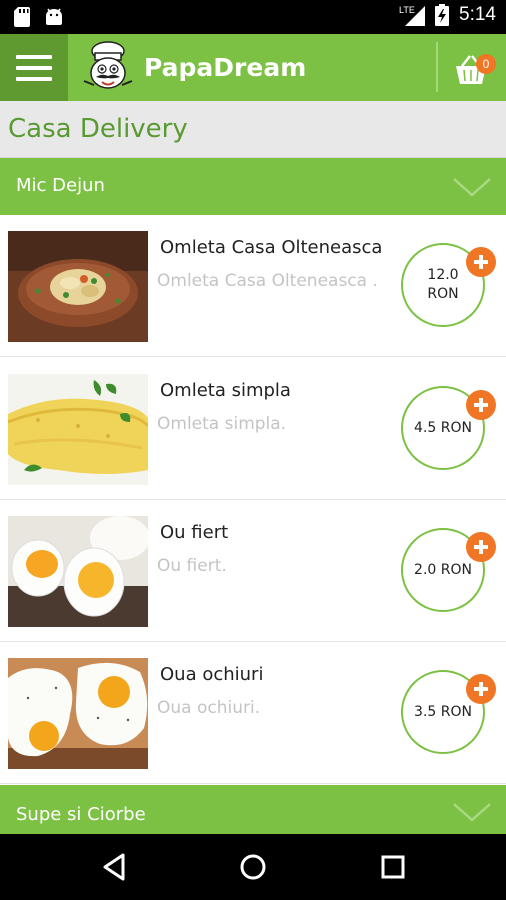  I want to click on cart-count-badge: 0, so click(486, 64).